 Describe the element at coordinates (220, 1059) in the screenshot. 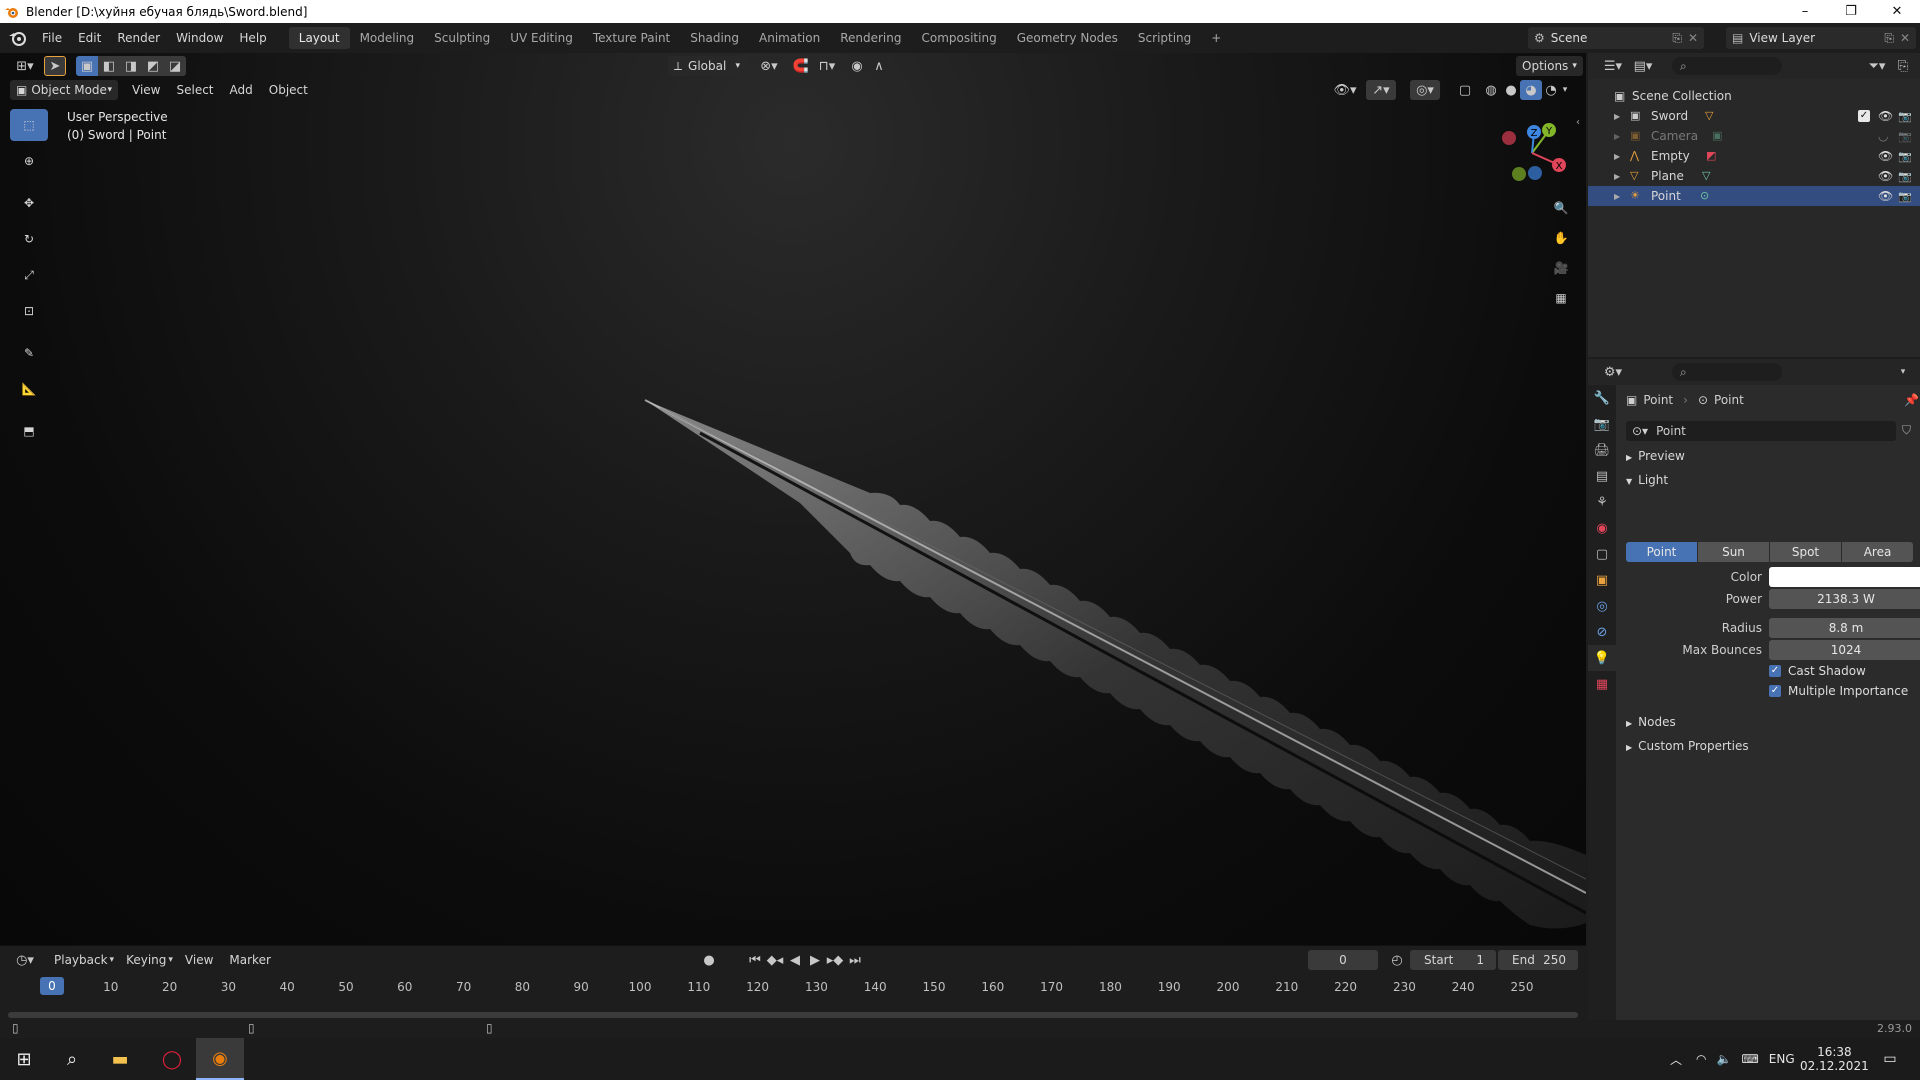

I see `blender-taskbar-icon: ◉` at that location.